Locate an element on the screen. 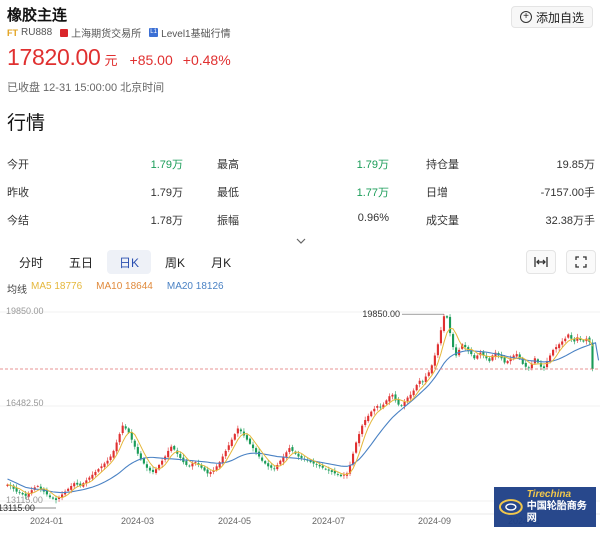 Image resolution: width=600 pixels, height=533 pixels. fit-width-button is located at coordinates (541, 262).